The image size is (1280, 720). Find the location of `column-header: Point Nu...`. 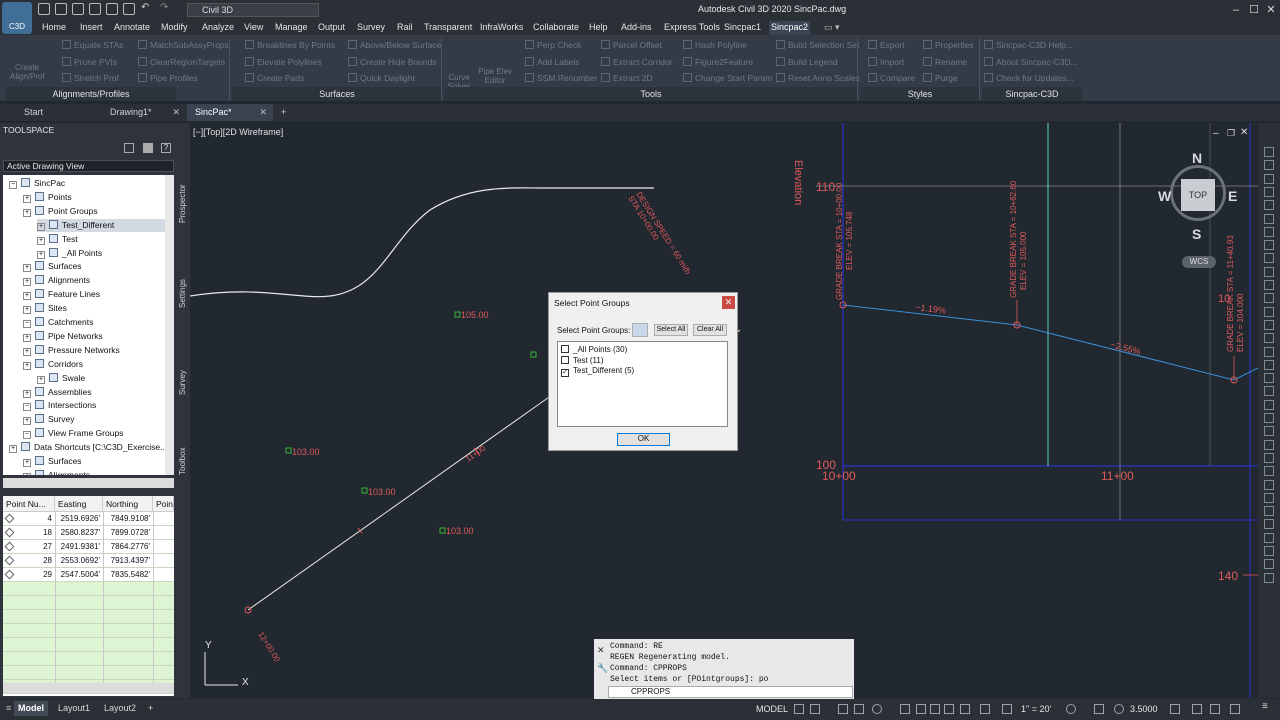

column-header: Point Nu... is located at coordinates (29, 504).